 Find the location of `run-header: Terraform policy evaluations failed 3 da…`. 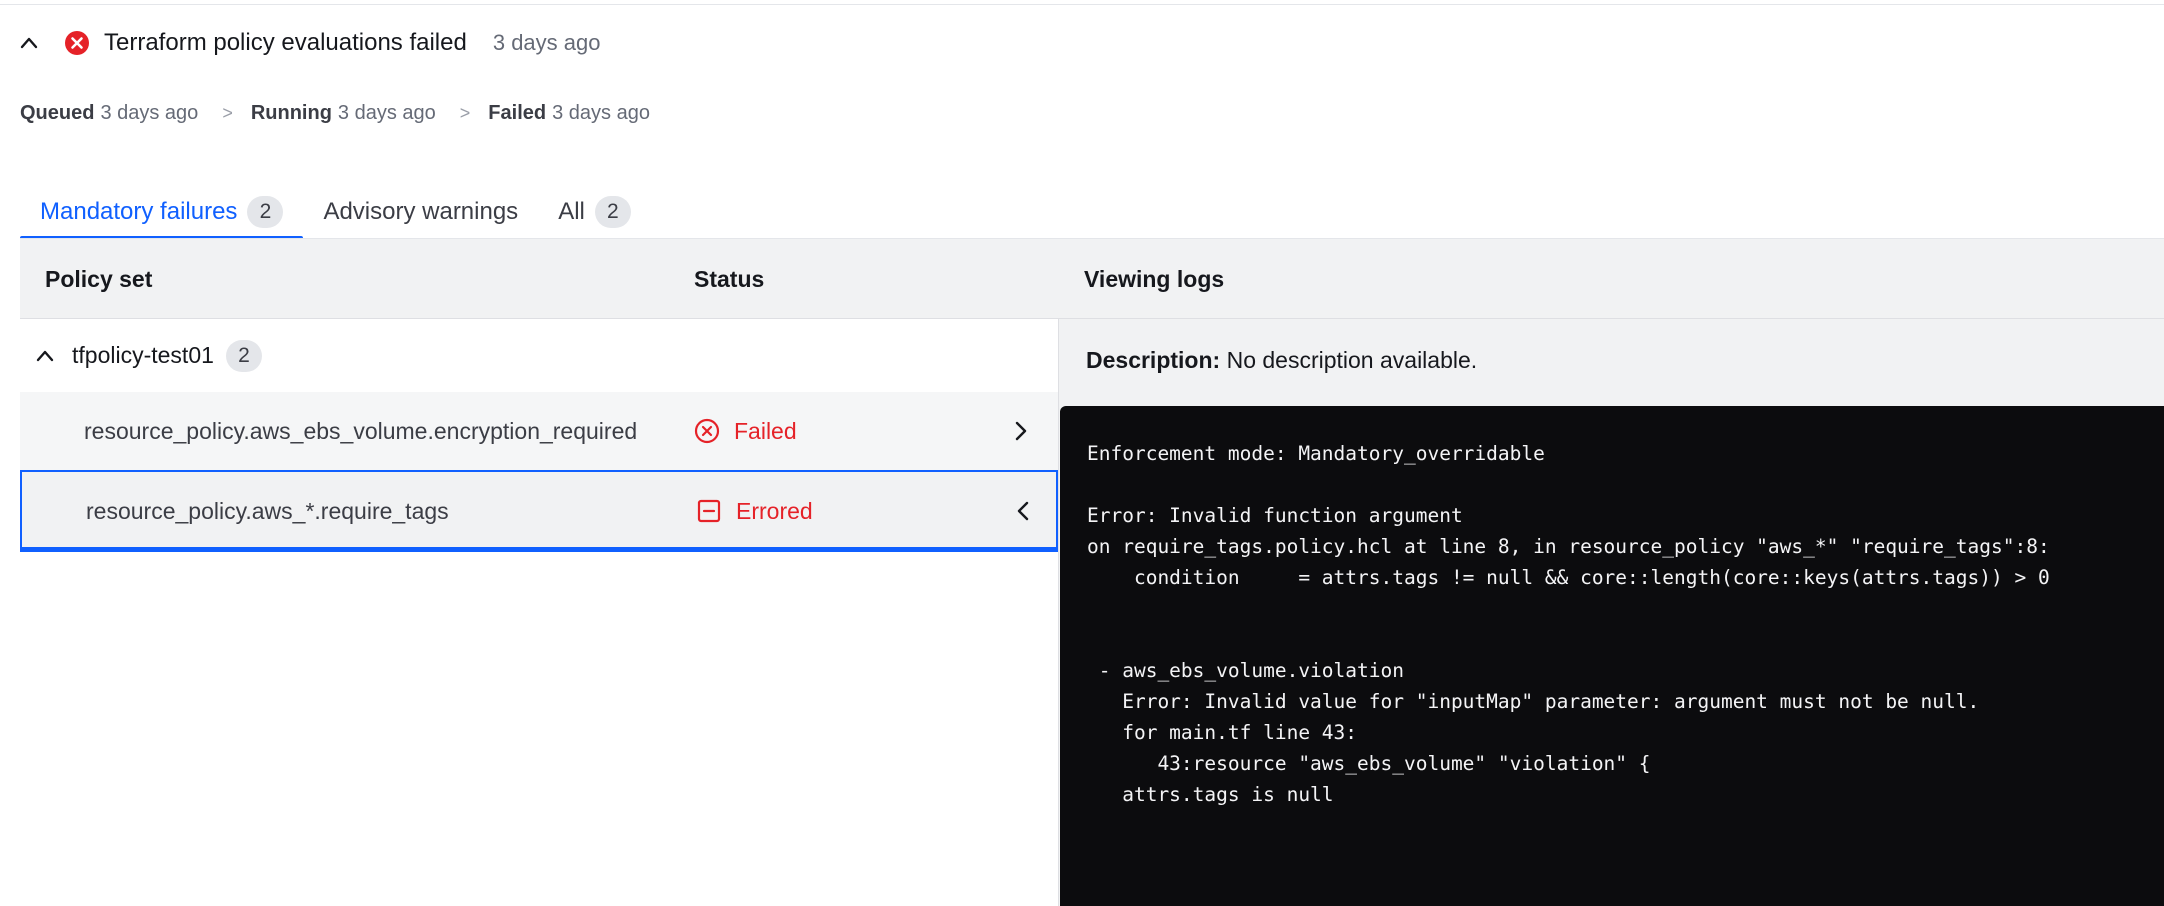

run-header: Terraform policy evaluations failed 3 da… is located at coordinates (310, 43).